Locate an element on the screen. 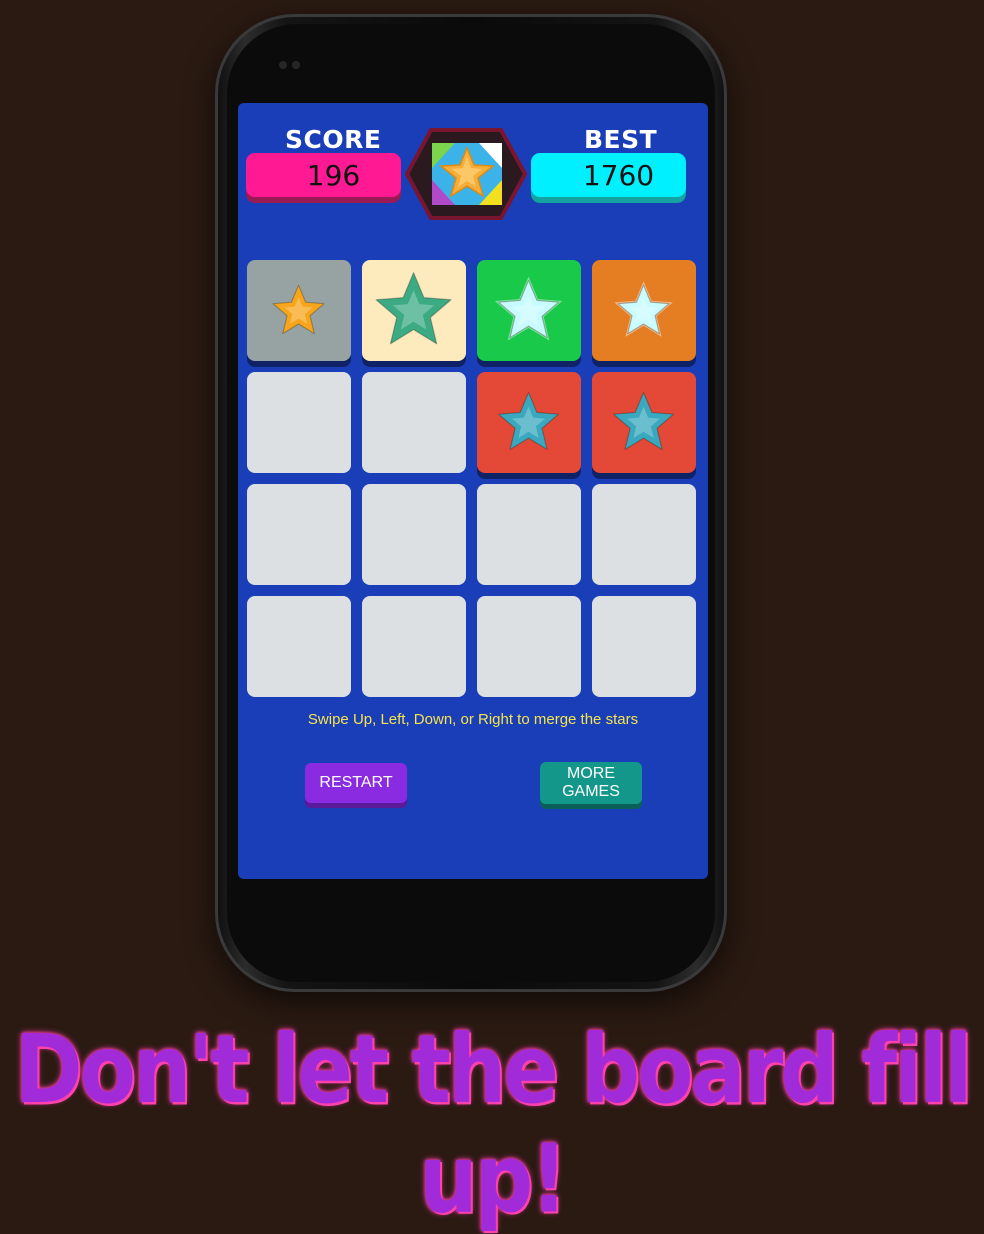 This screenshot has height=1234, width=984. restart-button-label: RESTART is located at coordinates (356, 782).